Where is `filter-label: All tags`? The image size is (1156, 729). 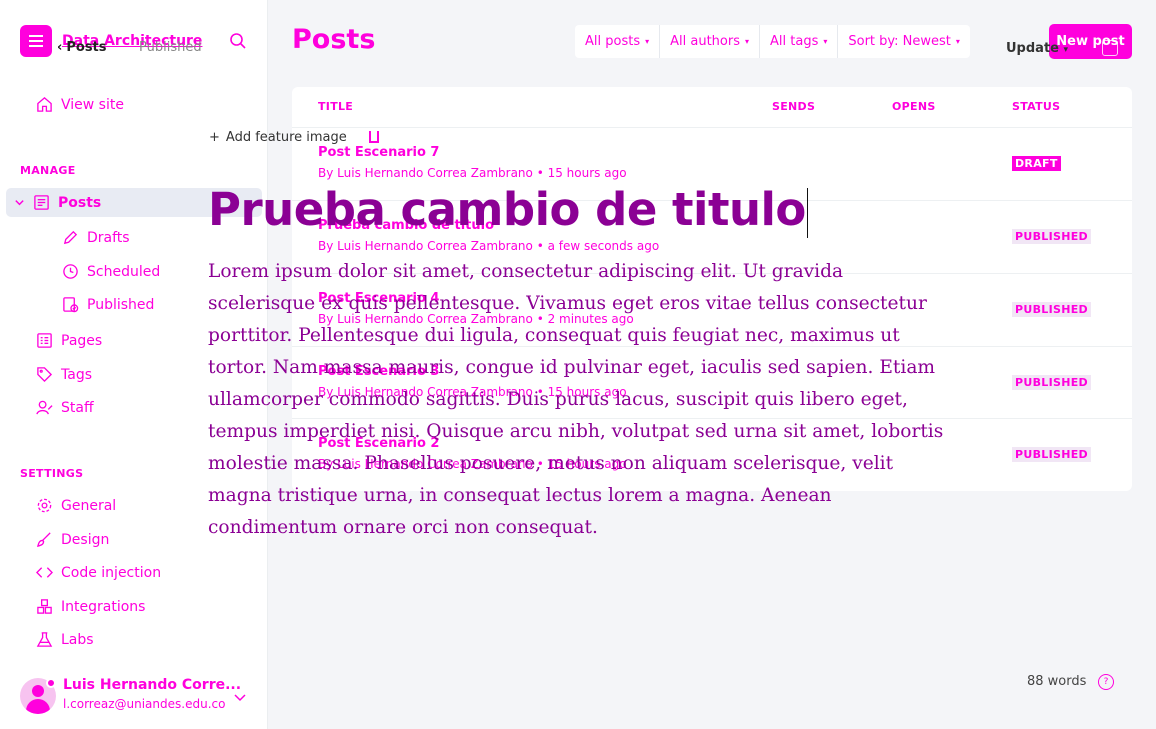
filter-label: All tags is located at coordinates (794, 41).